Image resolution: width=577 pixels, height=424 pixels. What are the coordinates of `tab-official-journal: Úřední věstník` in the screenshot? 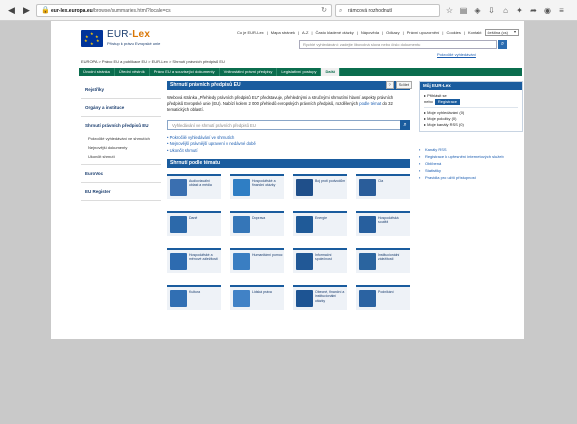 It's located at (132, 72).